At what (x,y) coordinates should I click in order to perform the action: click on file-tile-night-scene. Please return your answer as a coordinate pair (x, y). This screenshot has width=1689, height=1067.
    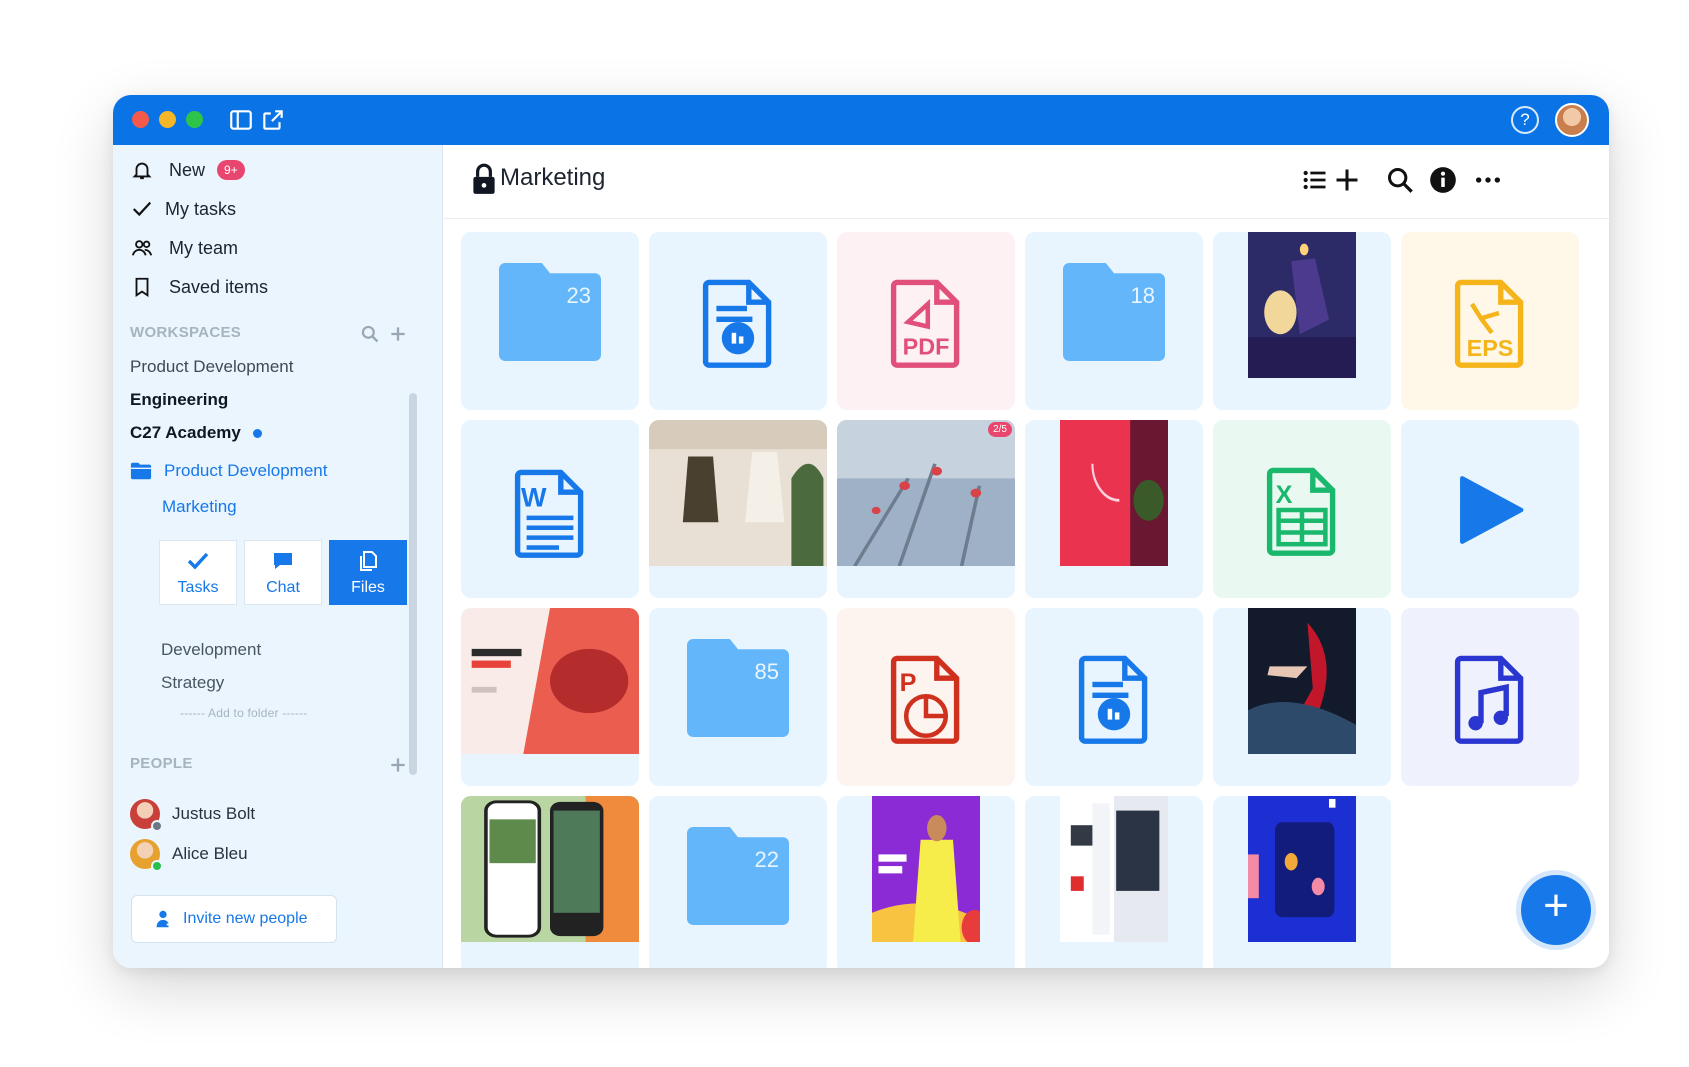
    Looking at the image, I should click on (1302, 321).